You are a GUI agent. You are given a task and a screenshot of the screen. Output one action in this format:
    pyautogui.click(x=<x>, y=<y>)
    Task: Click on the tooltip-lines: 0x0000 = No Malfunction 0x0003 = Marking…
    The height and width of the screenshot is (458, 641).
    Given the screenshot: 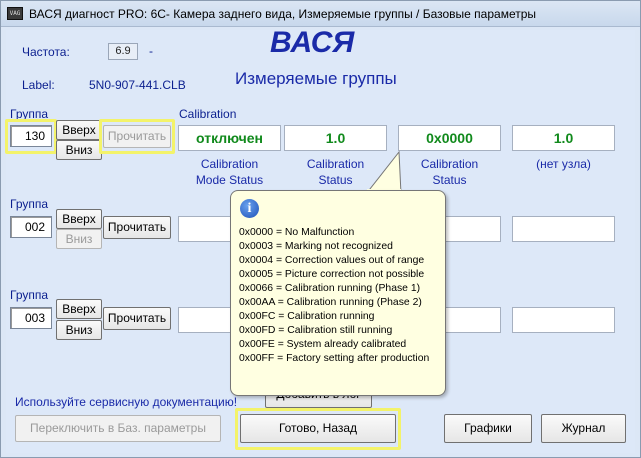 What is the action you would take?
    pyautogui.click(x=334, y=296)
    